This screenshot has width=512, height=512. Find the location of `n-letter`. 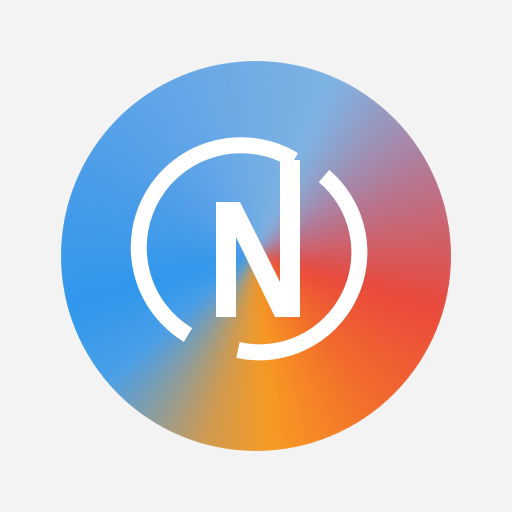

n-letter is located at coordinates (258, 238).